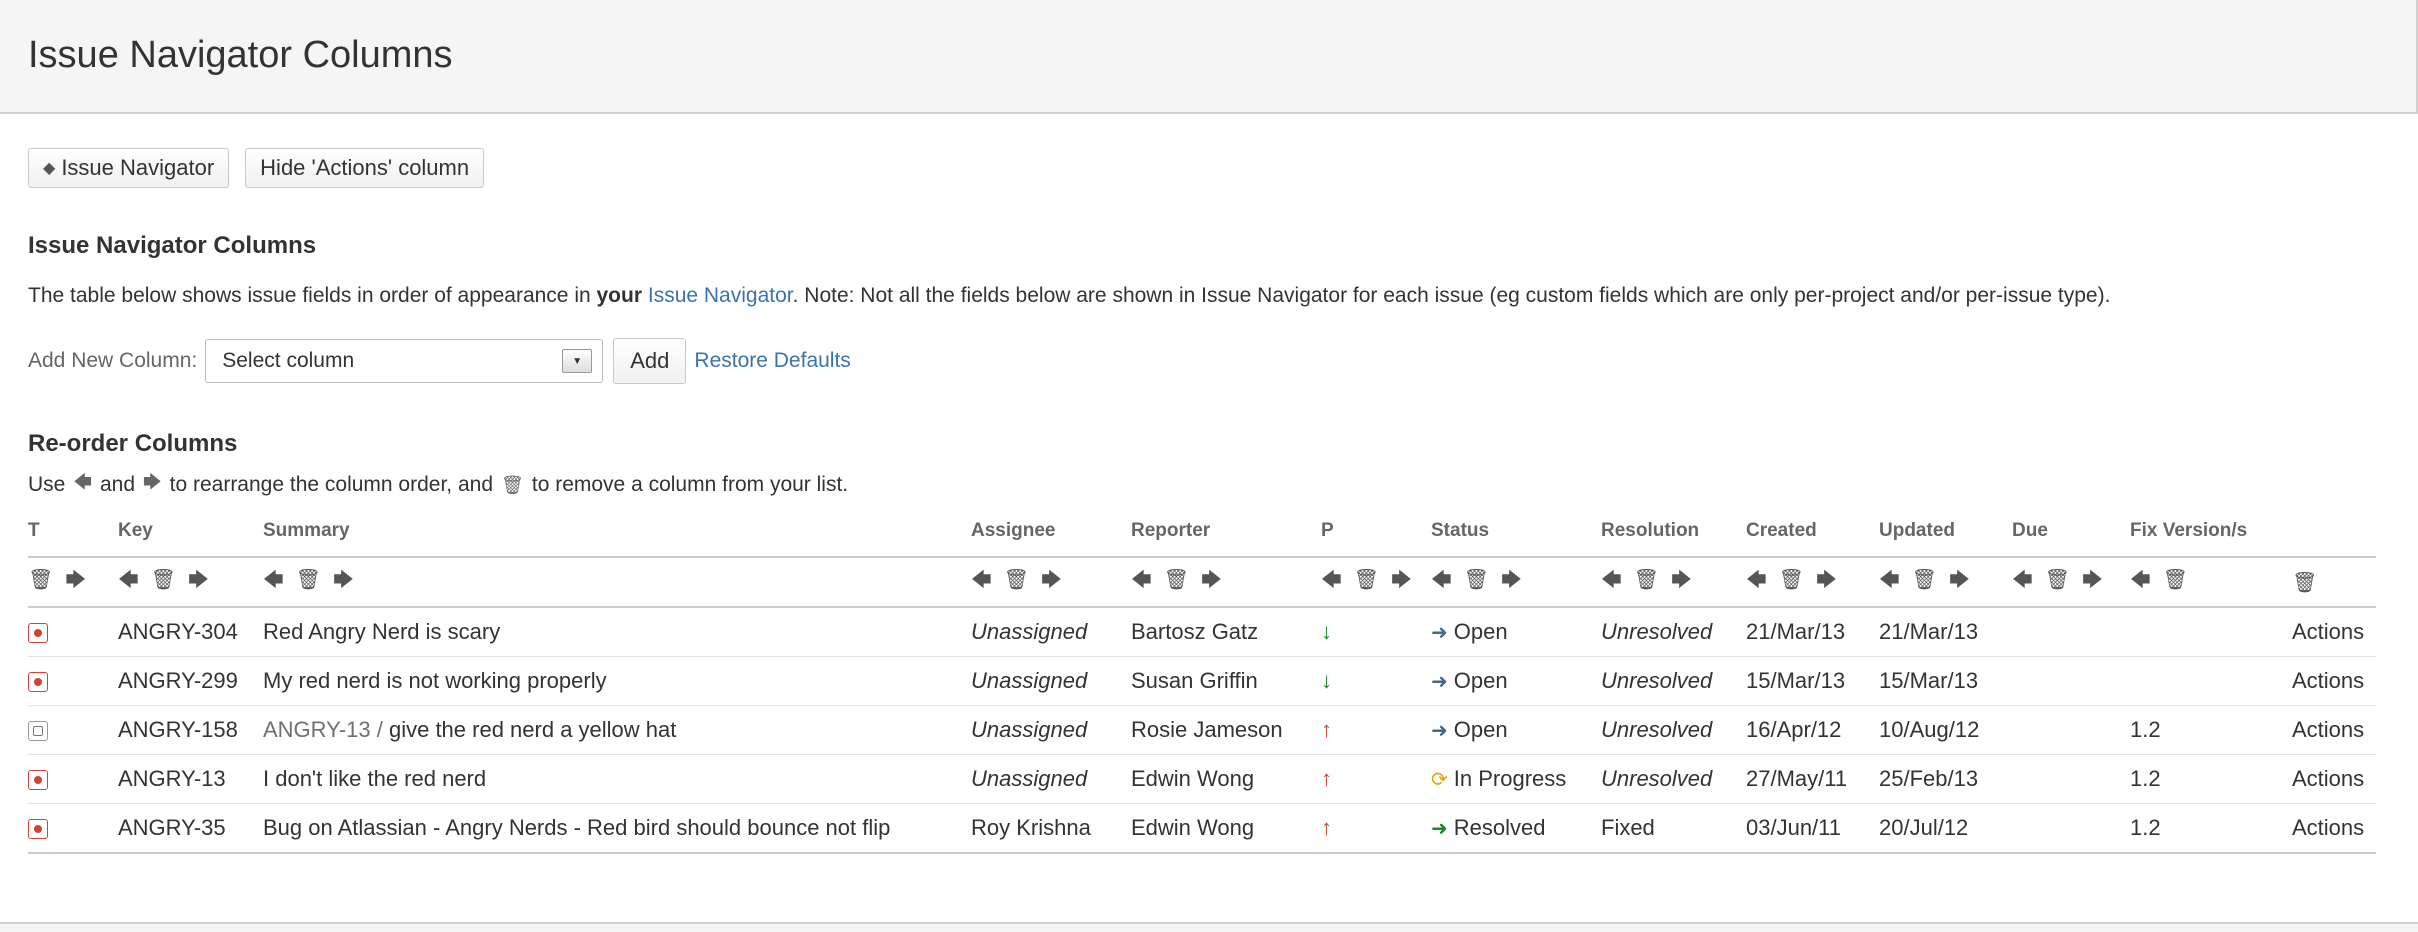 The image size is (2418, 932). I want to click on cell-summary: I don't like the red nerd, so click(617, 779).